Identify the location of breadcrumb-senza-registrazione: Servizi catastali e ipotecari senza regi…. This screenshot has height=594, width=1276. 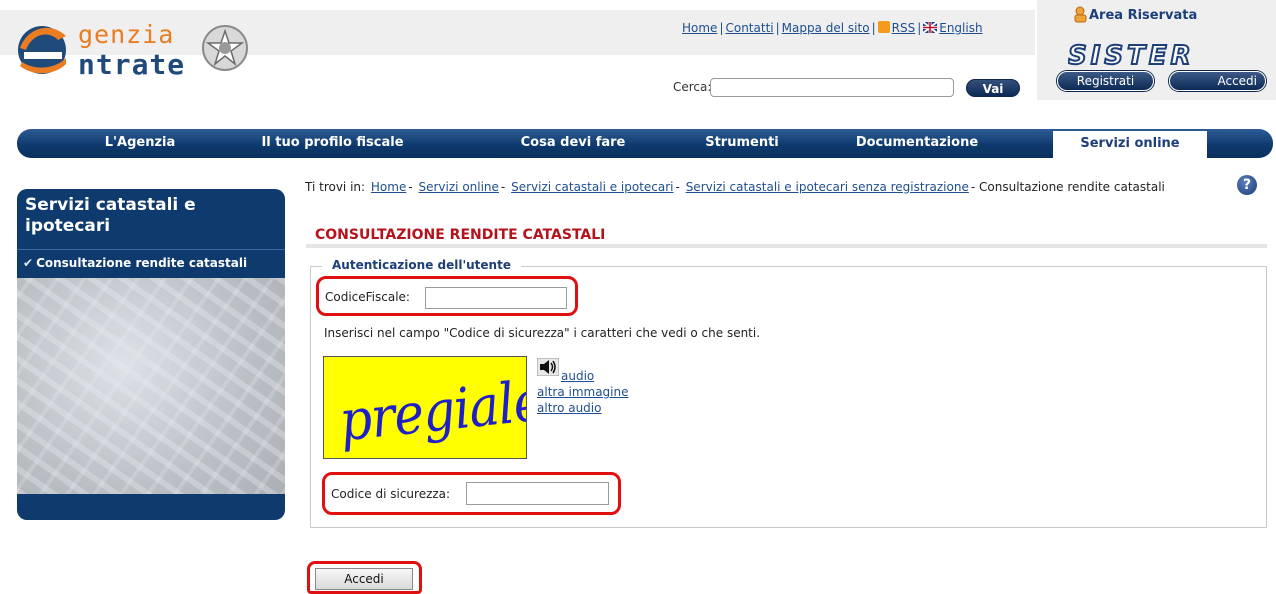
(827, 187).